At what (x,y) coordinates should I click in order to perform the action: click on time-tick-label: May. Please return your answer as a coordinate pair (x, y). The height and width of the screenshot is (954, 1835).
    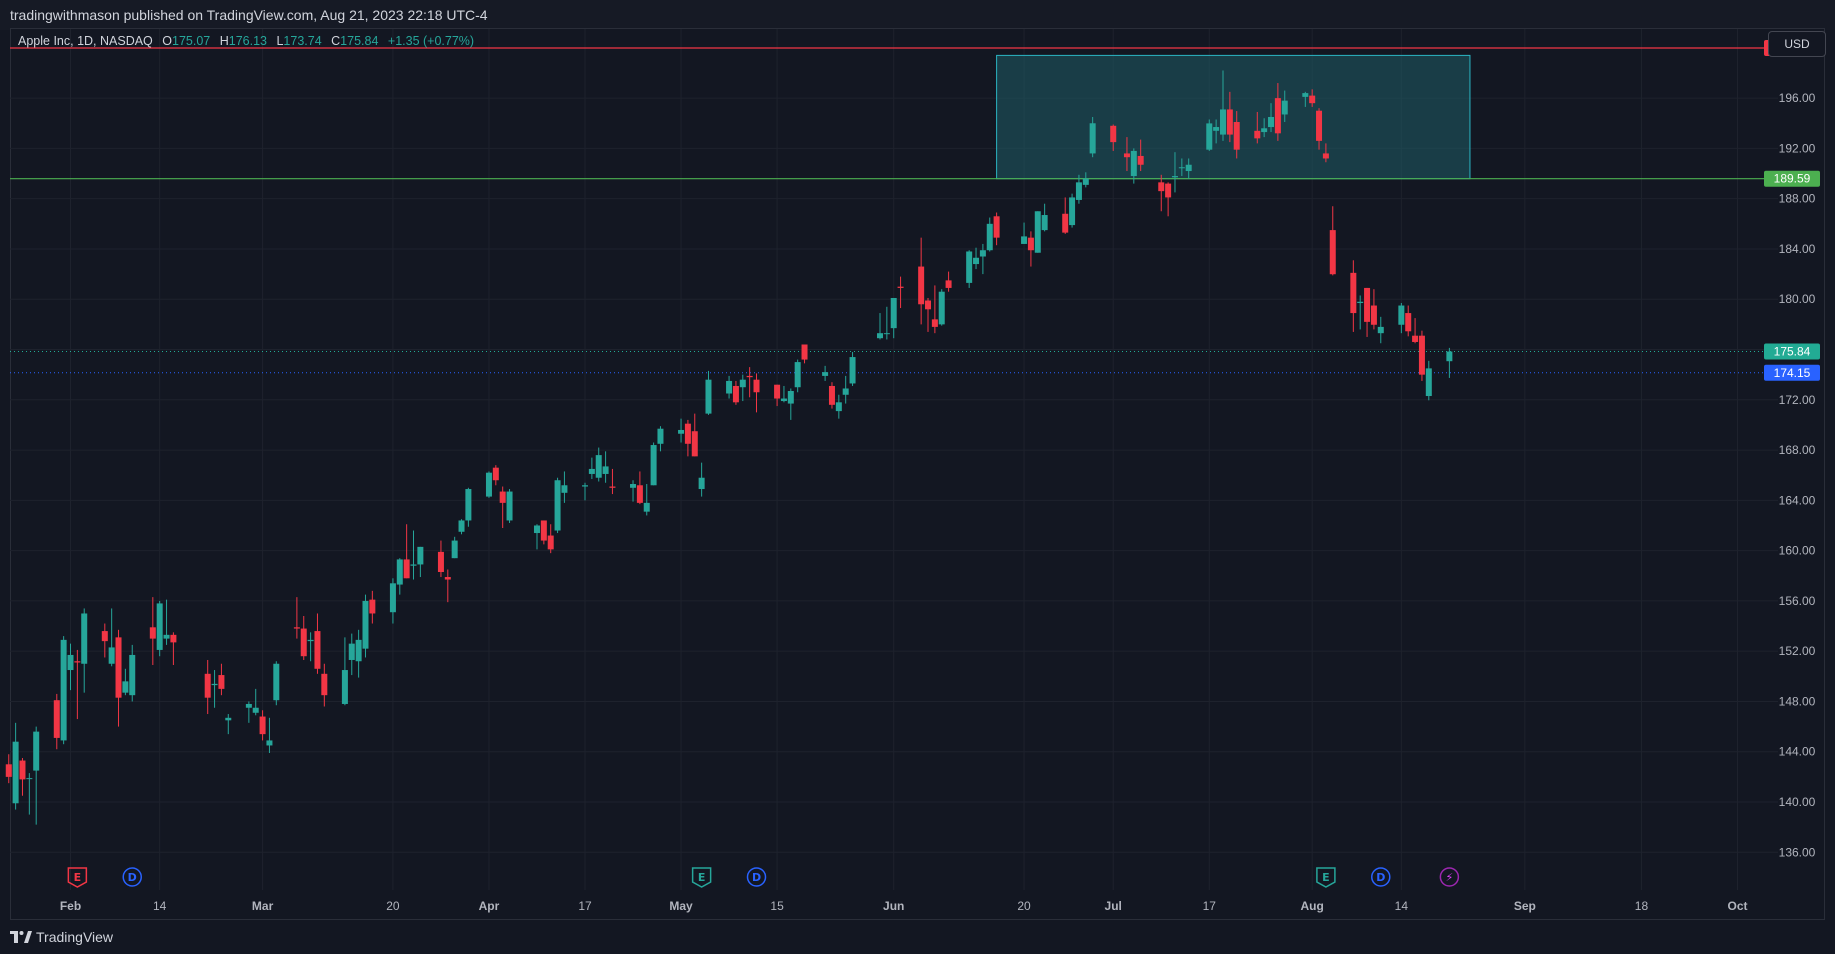
    Looking at the image, I should click on (681, 906).